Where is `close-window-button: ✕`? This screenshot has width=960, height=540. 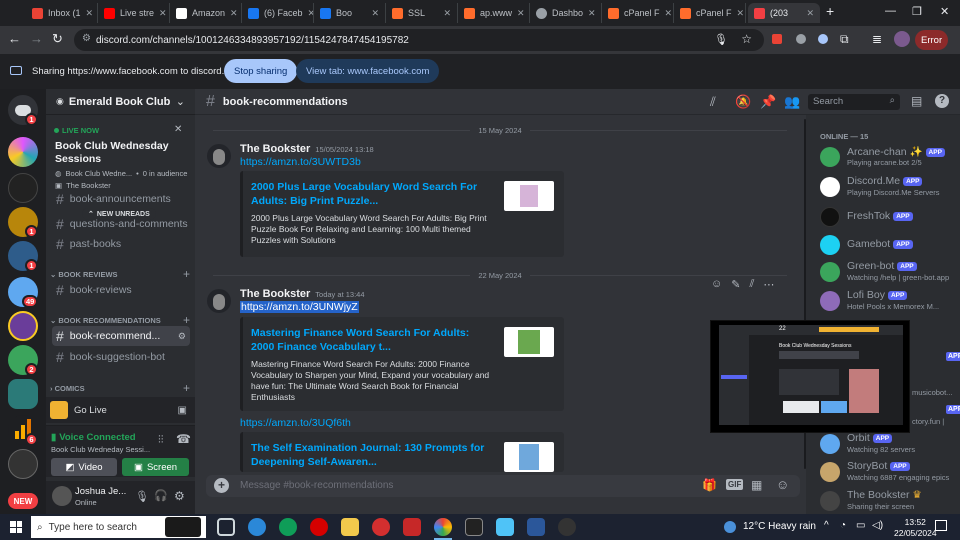 close-window-button: ✕ is located at coordinates (944, 11).